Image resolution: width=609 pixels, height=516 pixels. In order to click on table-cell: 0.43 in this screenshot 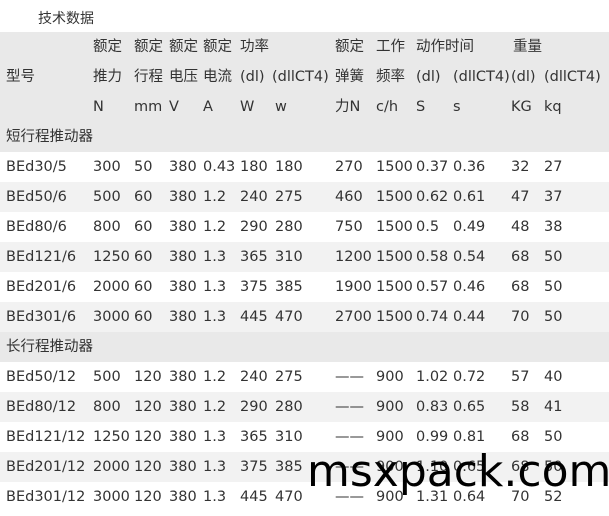, I will do `click(219, 167)`.